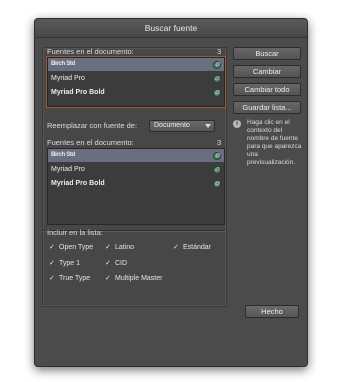 The width and height of the screenshot is (340, 382). Describe the element at coordinates (192, 247) in the screenshot. I see `checkbox-estandar: ✓ Estándar` at that location.